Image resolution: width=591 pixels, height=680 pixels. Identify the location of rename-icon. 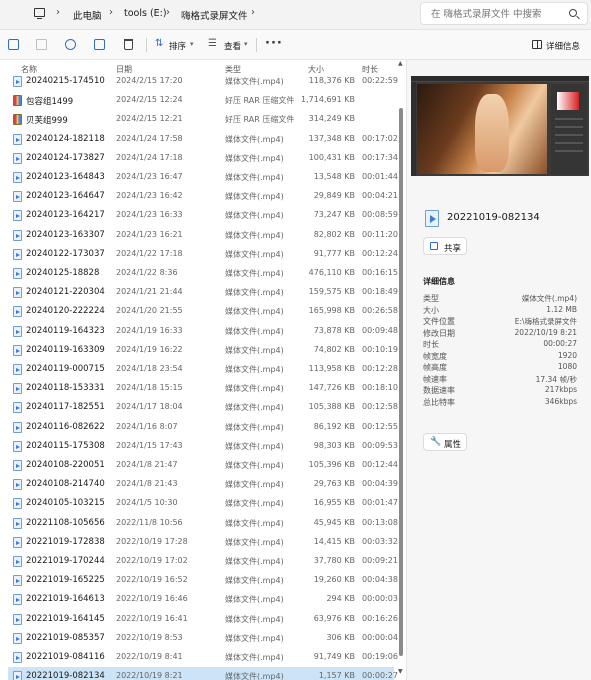
(70, 44).